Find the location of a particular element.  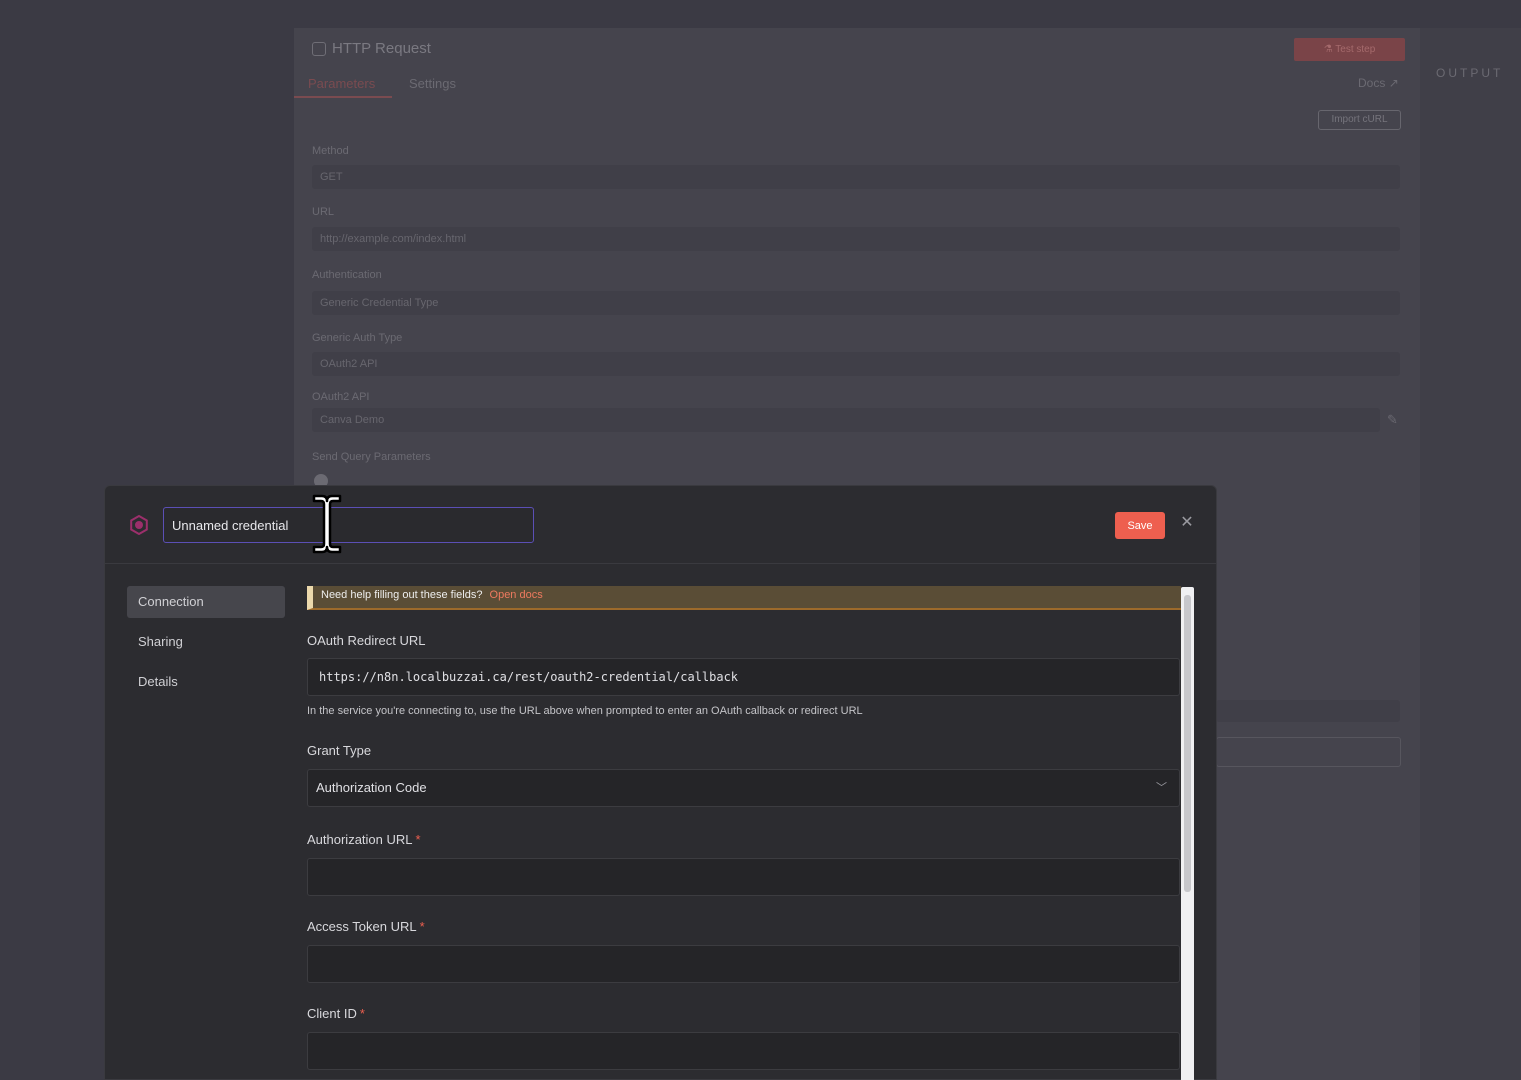

authorization-url-label: Authorization URL * is located at coordinates (364, 839).